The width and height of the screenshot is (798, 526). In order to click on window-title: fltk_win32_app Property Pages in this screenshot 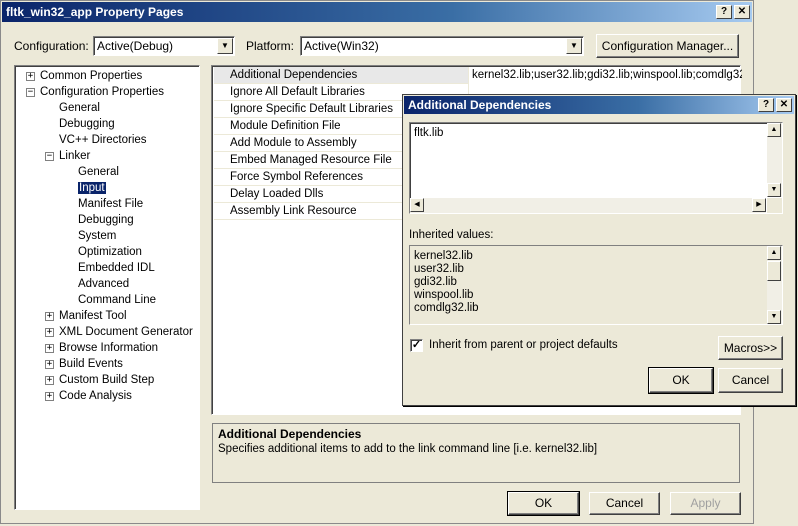, I will do `click(95, 12)`.